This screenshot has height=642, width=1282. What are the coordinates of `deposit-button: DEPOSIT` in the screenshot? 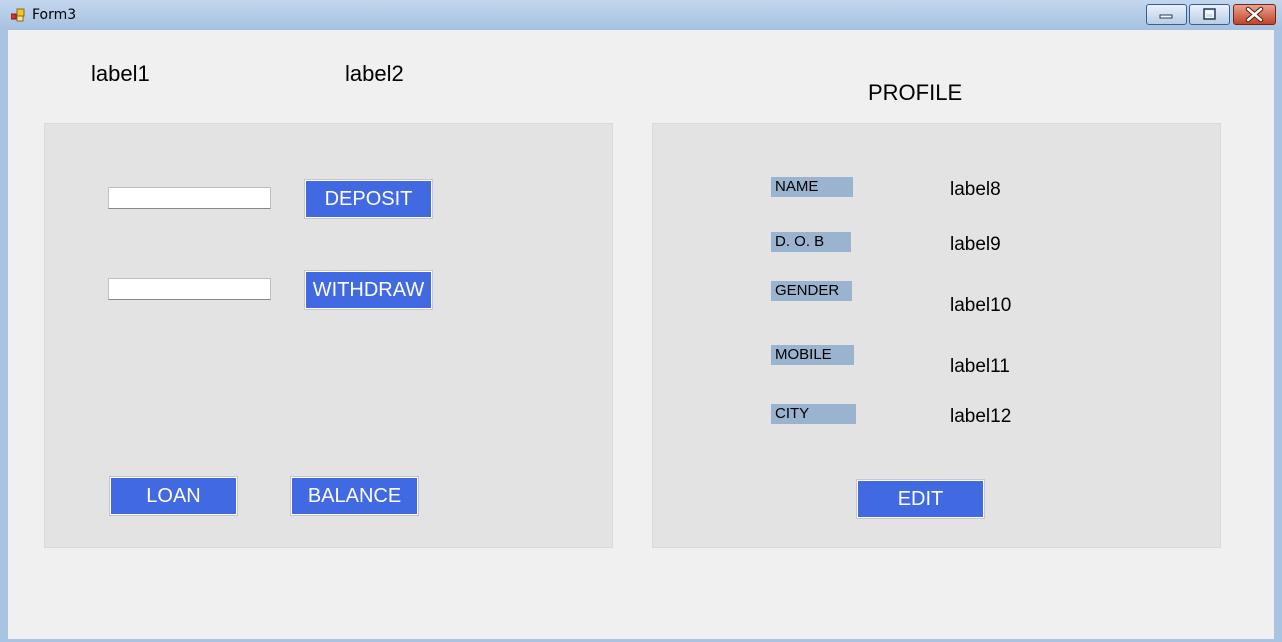 It's located at (368, 199).